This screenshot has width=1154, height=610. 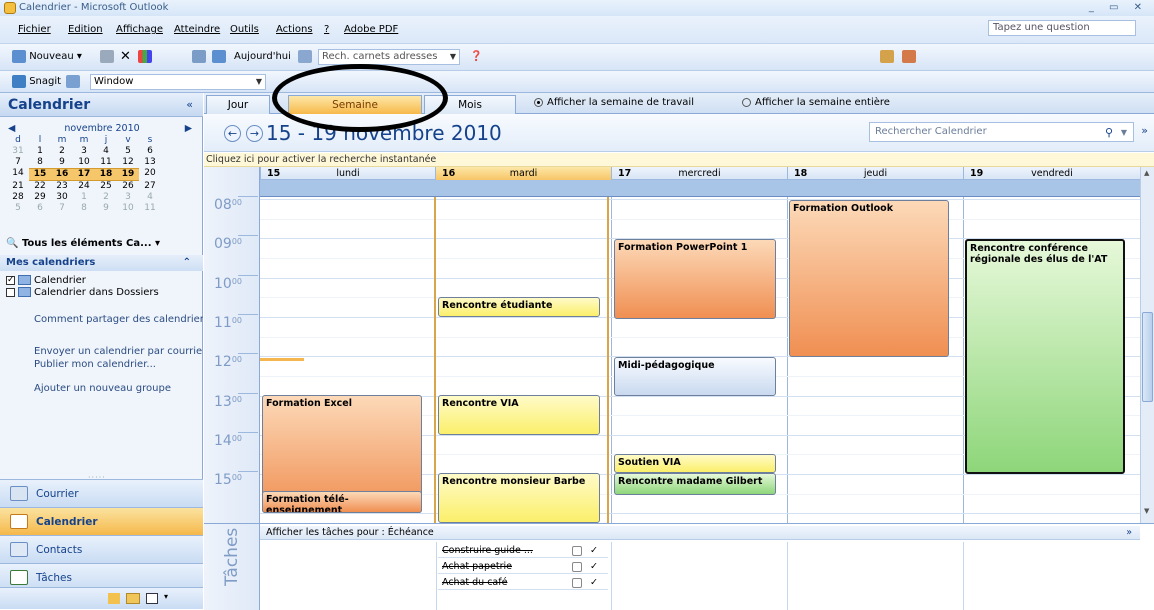 I want to click on event-formation-outlook: Formation Outlook, so click(x=869, y=278).